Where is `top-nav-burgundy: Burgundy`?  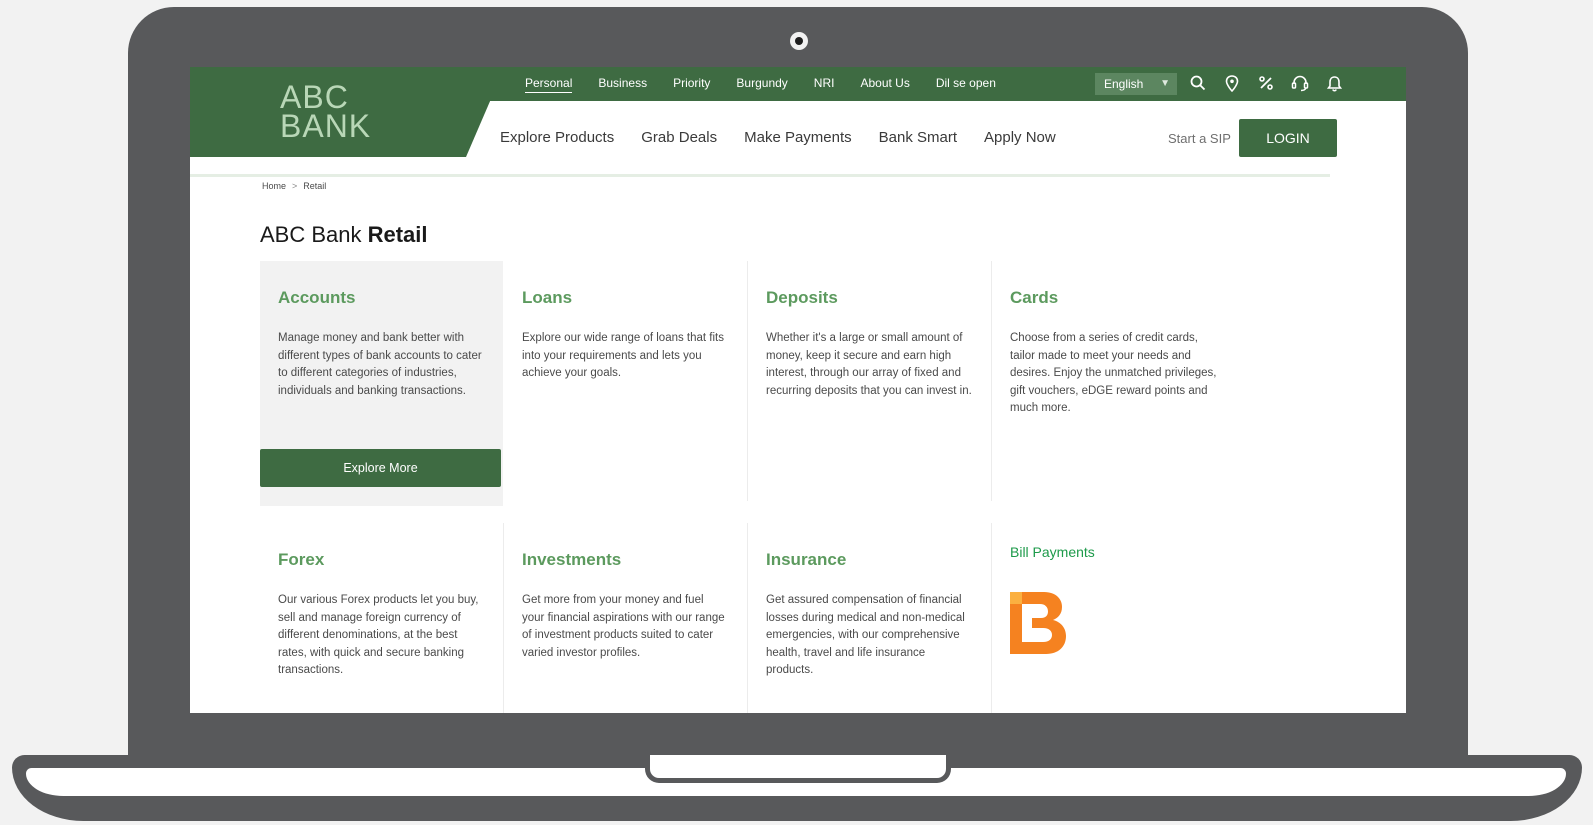 top-nav-burgundy: Burgundy is located at coordinates (761, 84).